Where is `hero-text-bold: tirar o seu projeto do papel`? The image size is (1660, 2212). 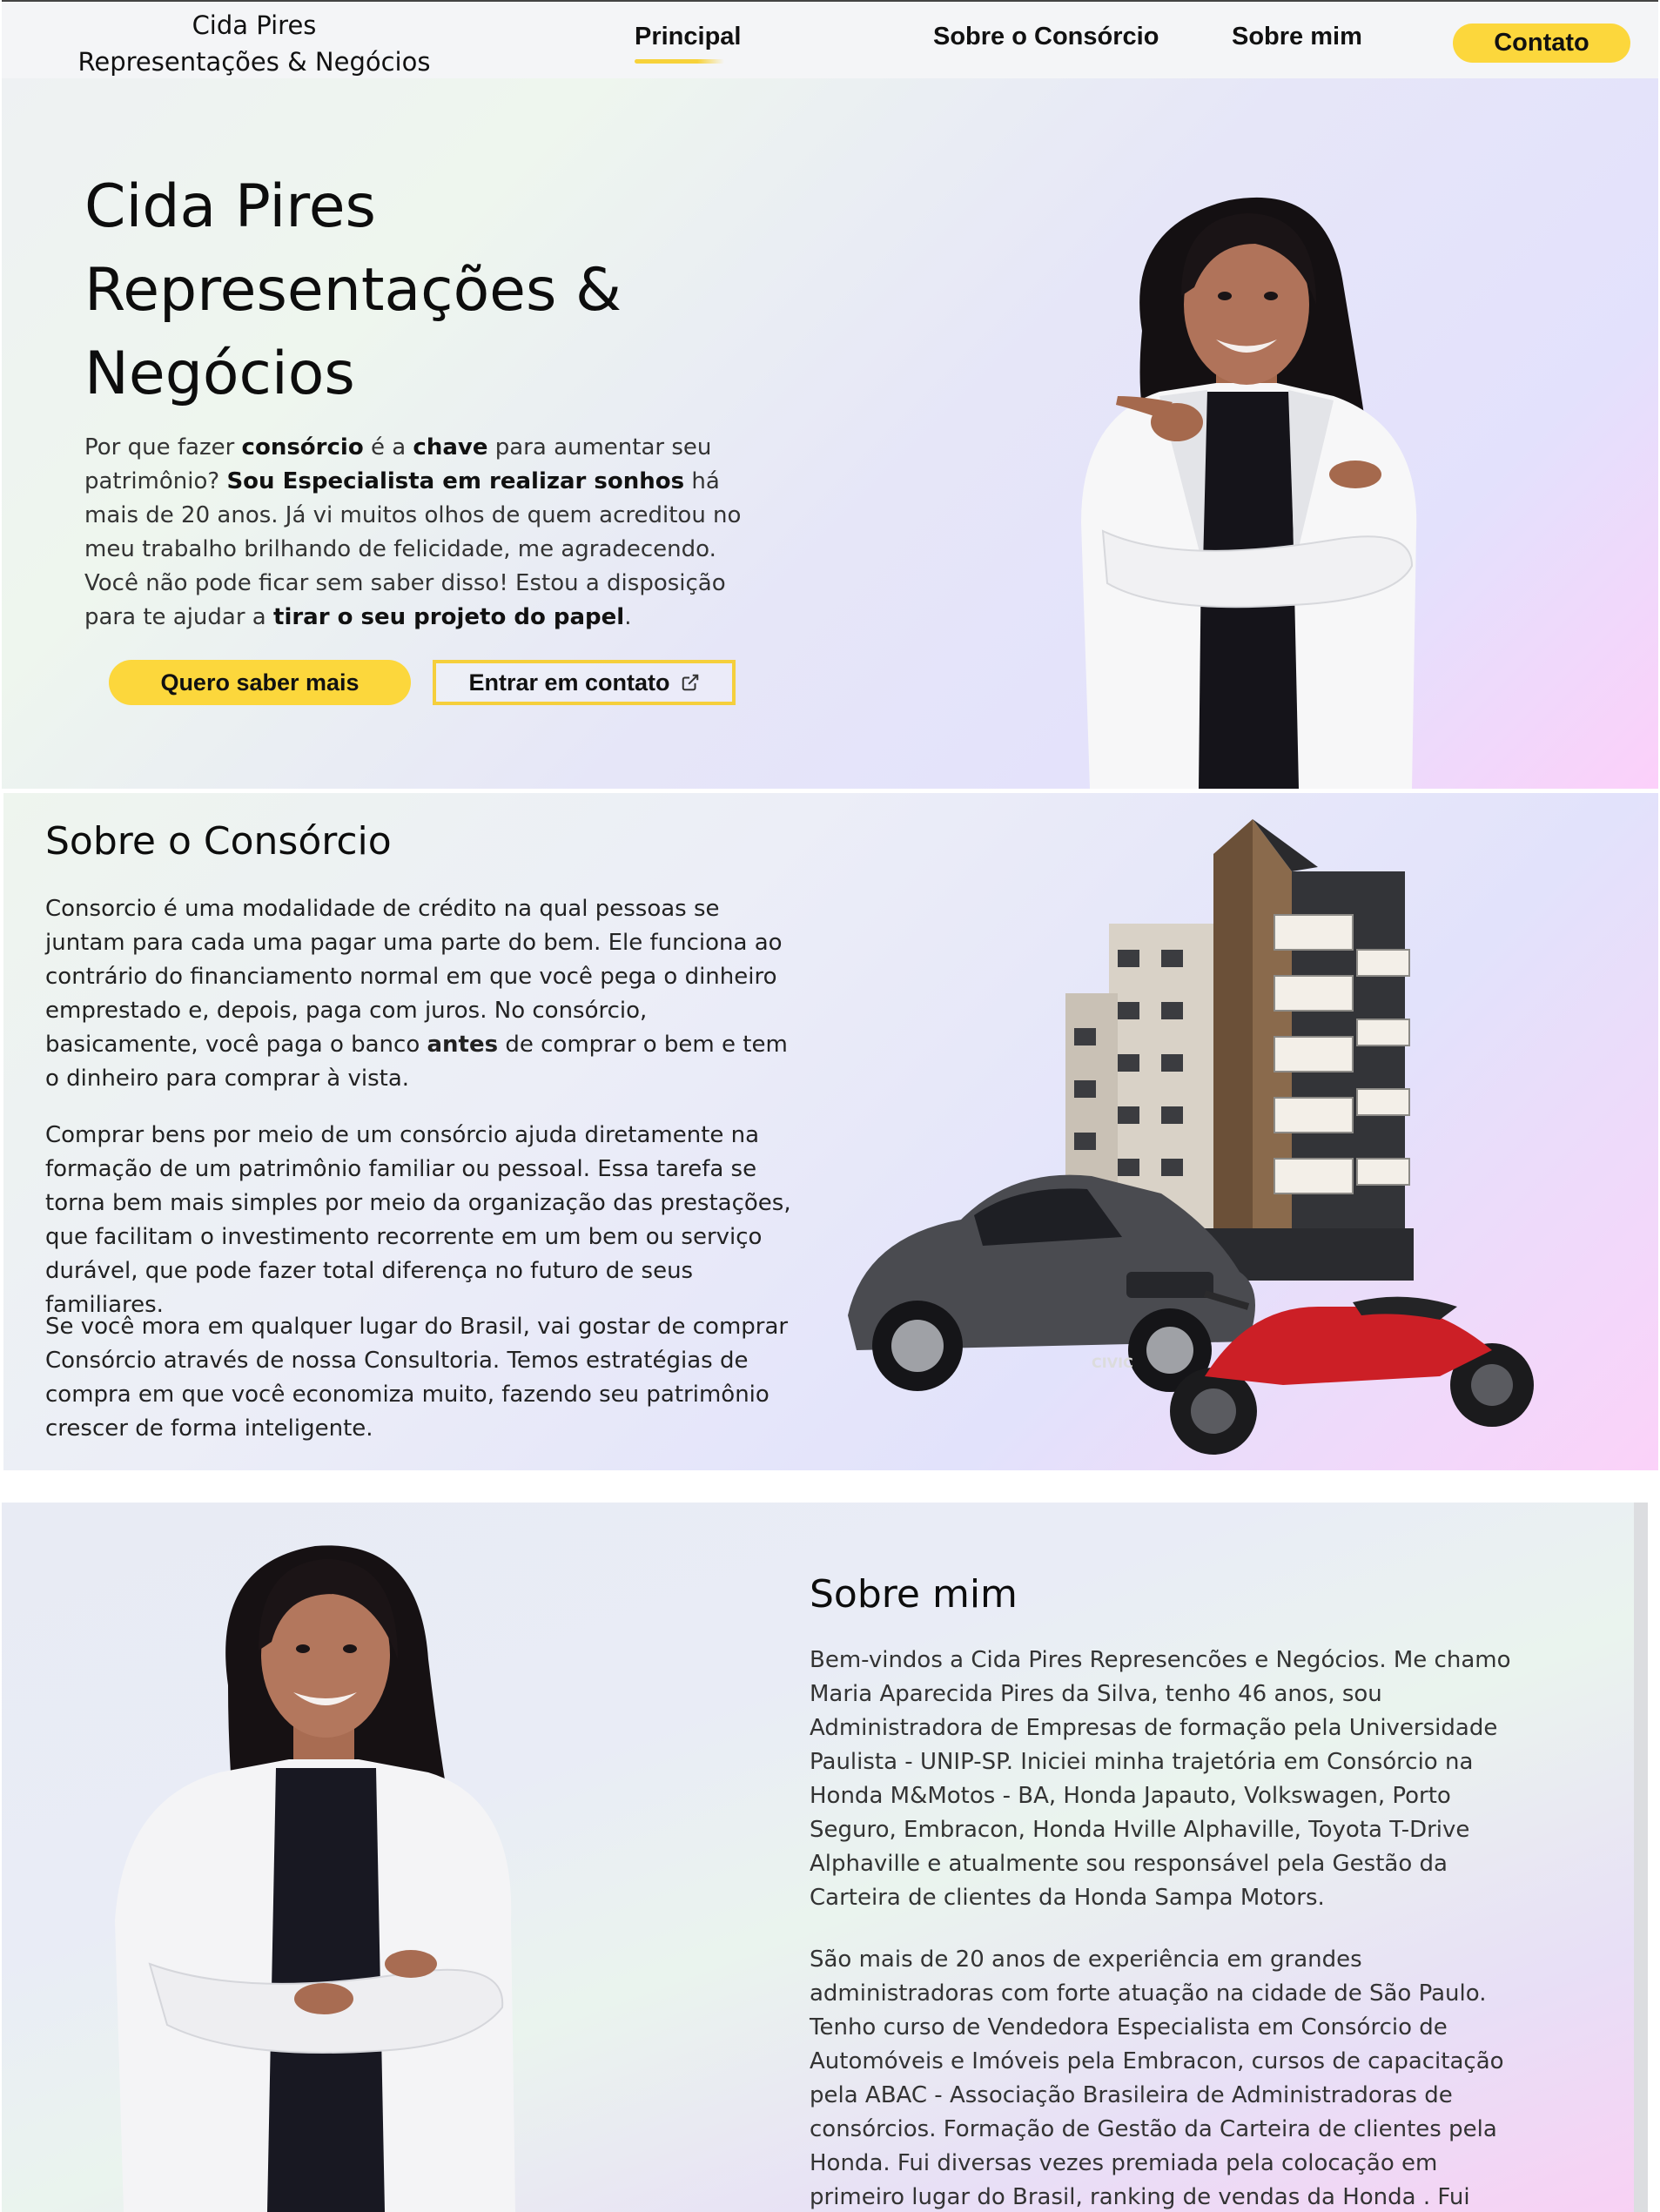
hero-text-bold: tirar o seu projeto do papel is located at coordinates (449, 617).